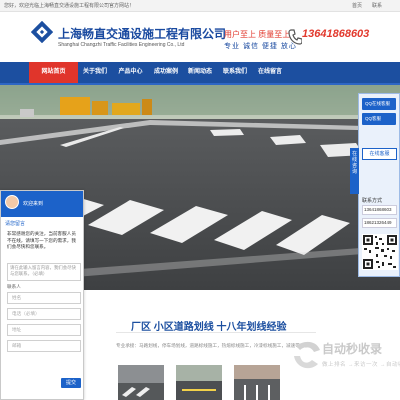  I want to click on welcome-text: 您好，欢迎光临上海畅直交通设施工程有限公司官方网站！, so click(69, 6).